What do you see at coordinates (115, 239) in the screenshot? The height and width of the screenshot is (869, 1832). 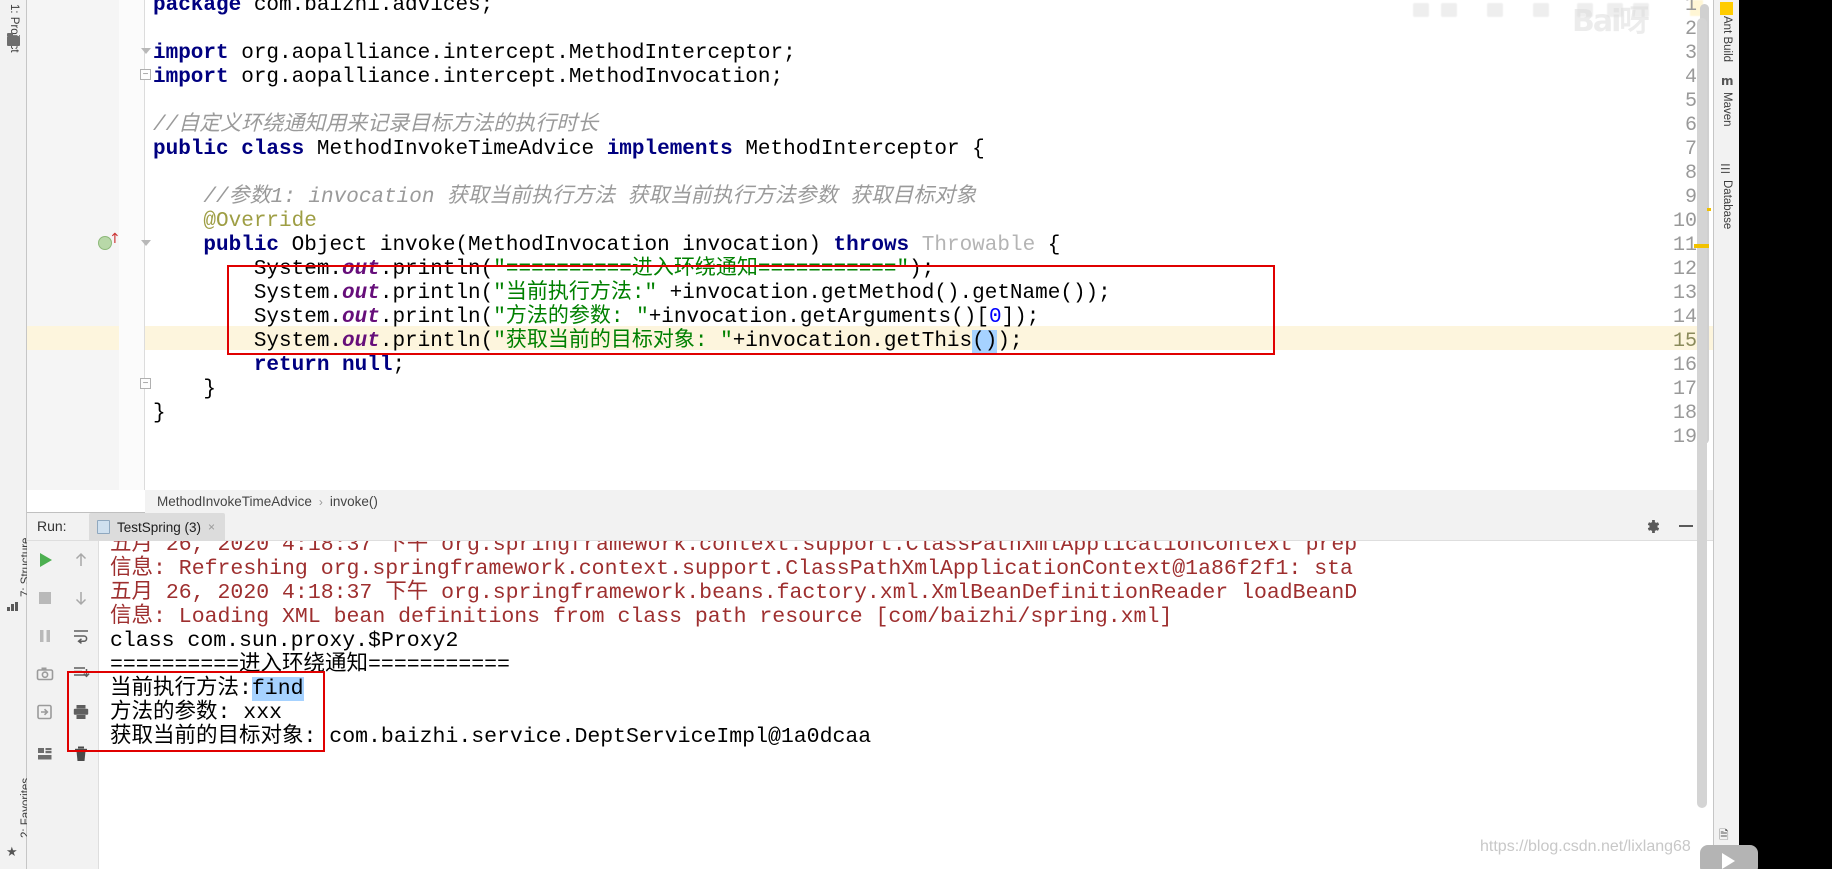 I see `arrow-up-icon: ↑` at bounding box center [115, 239].